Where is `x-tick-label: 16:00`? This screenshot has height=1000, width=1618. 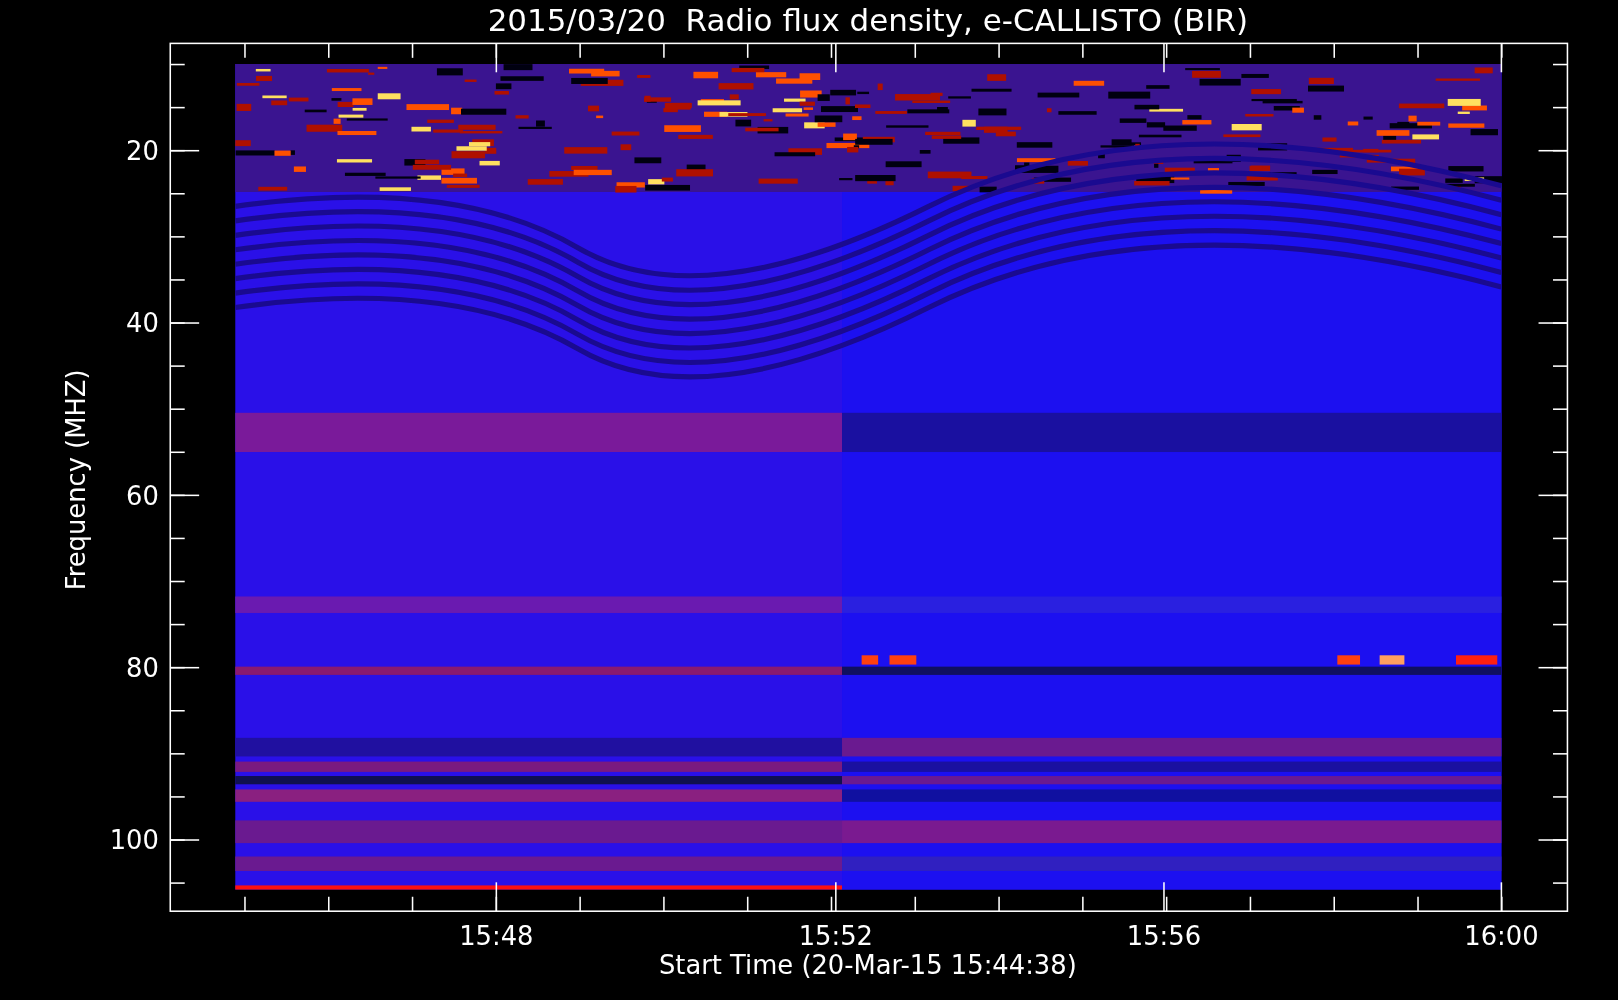 x-tick-label: 16:00 is located at coordinates (1501, 936).